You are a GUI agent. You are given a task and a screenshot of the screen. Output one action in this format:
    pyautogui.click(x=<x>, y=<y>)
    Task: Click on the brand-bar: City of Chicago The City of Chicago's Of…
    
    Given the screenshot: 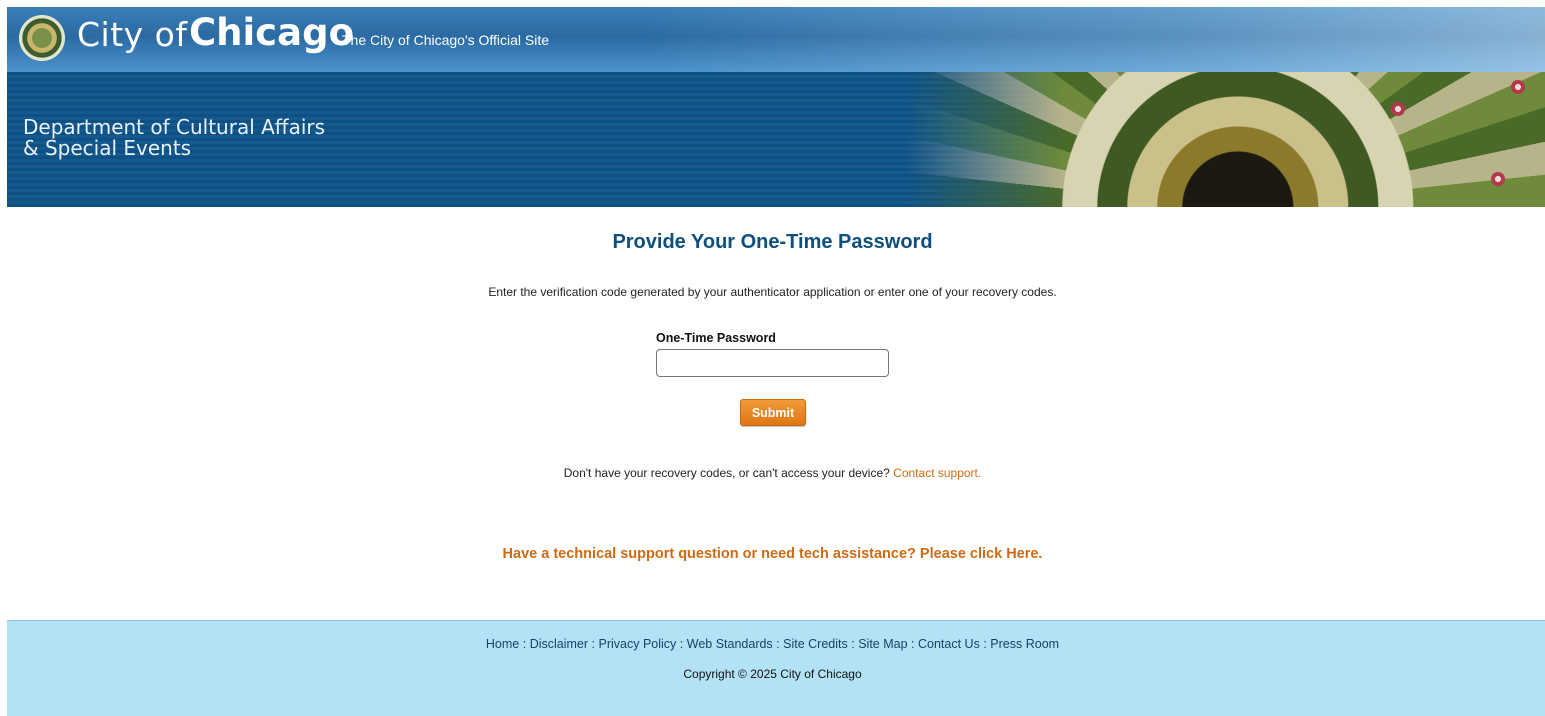 What is the action you would take?
    pyautogui.click(x=776, y=39)
    